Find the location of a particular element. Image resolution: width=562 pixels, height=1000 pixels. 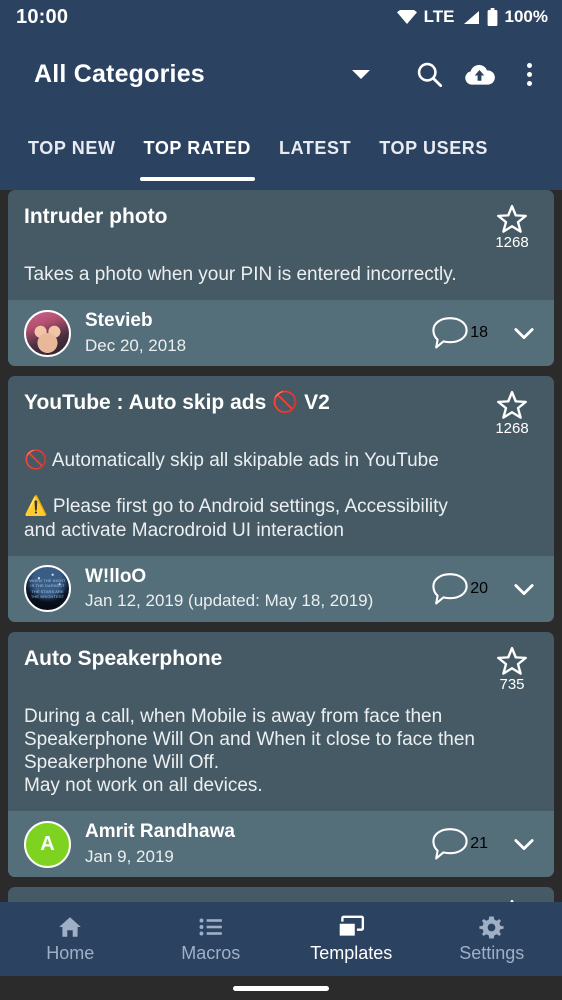

wifi-icon is located at coordinates (406, 17).